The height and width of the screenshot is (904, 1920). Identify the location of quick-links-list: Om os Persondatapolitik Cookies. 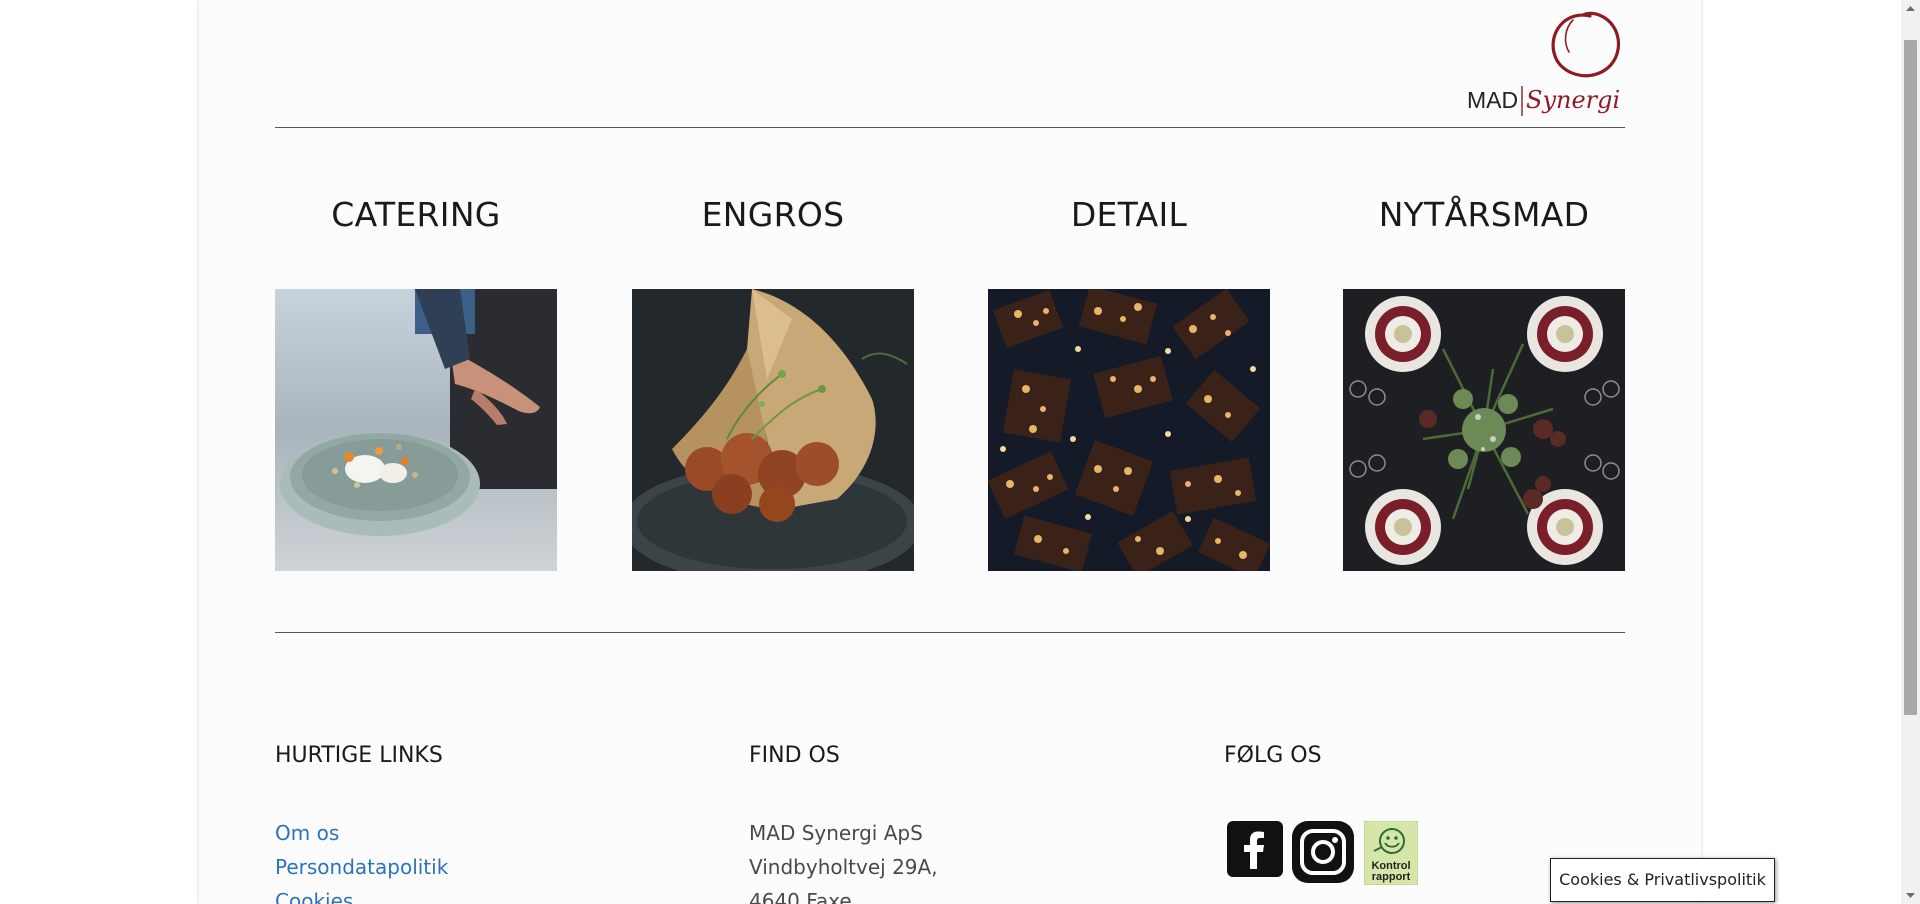
(361, 860).